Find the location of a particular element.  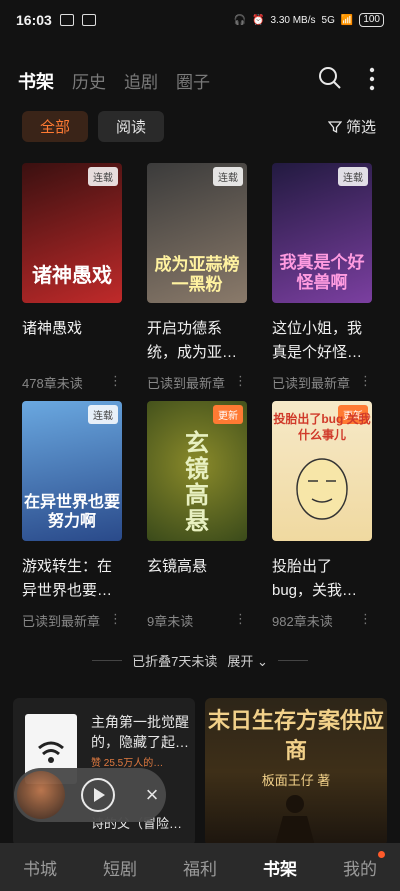

book-cover: 连载 在异世界也要努力啊 is located at coordinates (72, 471).